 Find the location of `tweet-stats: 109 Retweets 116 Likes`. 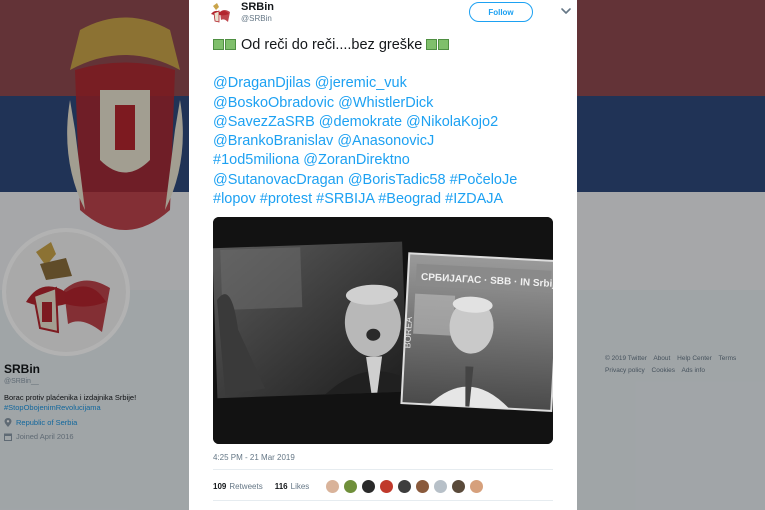

tweet-stats: 109 Retweets 116 Likes is located at coordinates (350, 486).